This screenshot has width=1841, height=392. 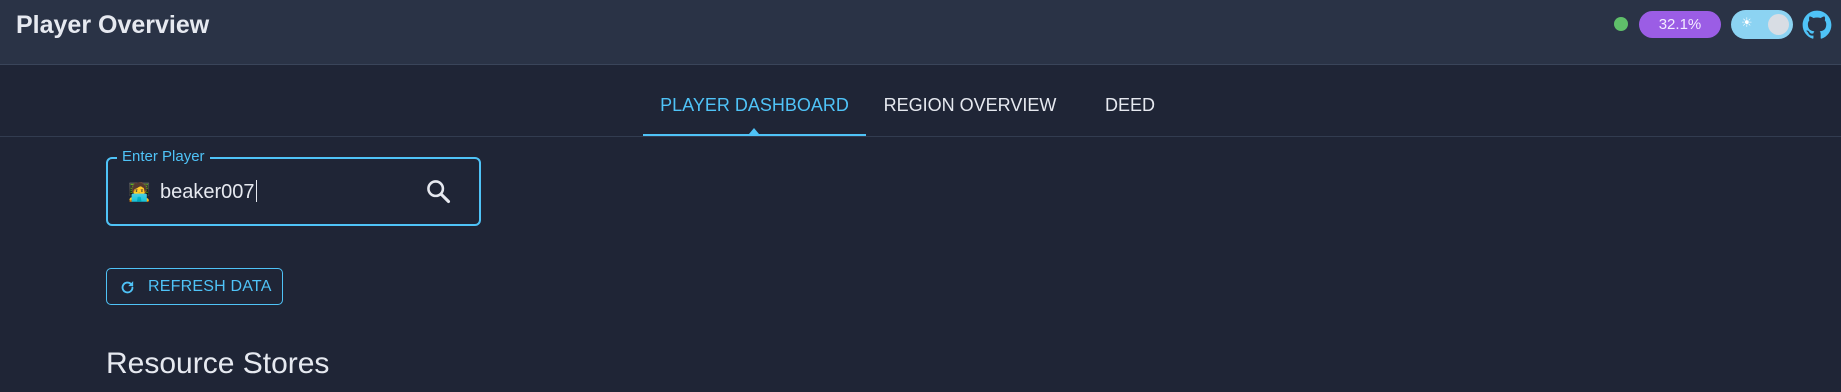 I want to click on page-title: Player Overview, so click(x=113, y=25).